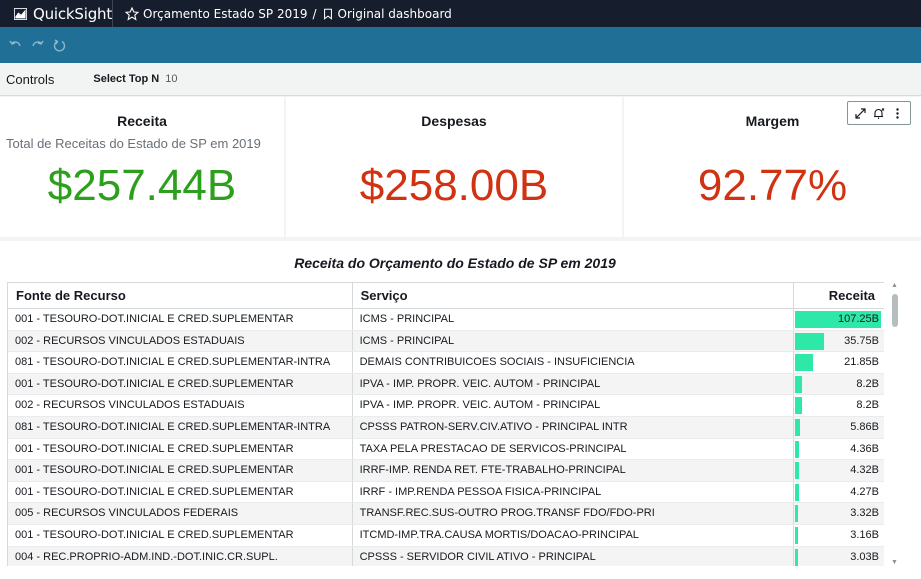  What do you see at coordinates (772, 185) in the screenshot?
I see `kpi-value: 92.77%` at bounding box center [772, 185].